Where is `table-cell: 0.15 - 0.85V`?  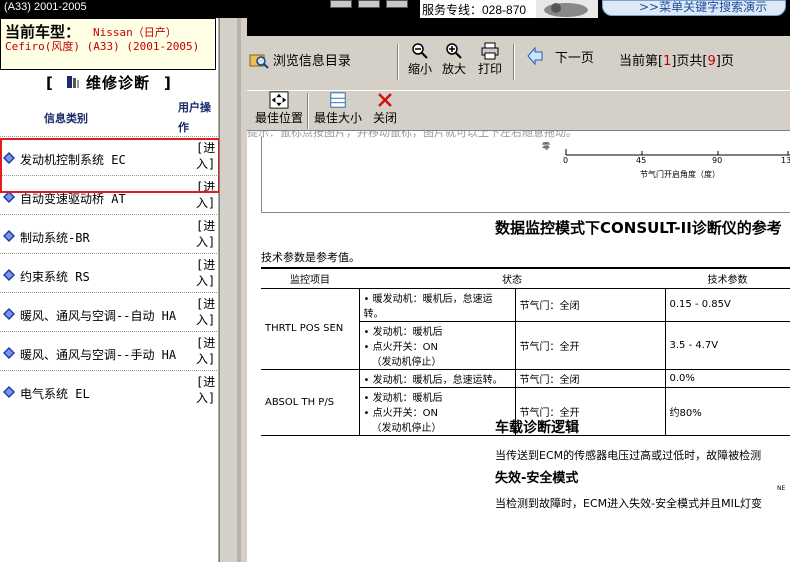 table-cell: 0.15 - 0.85V is located at coordinates (727, 305).